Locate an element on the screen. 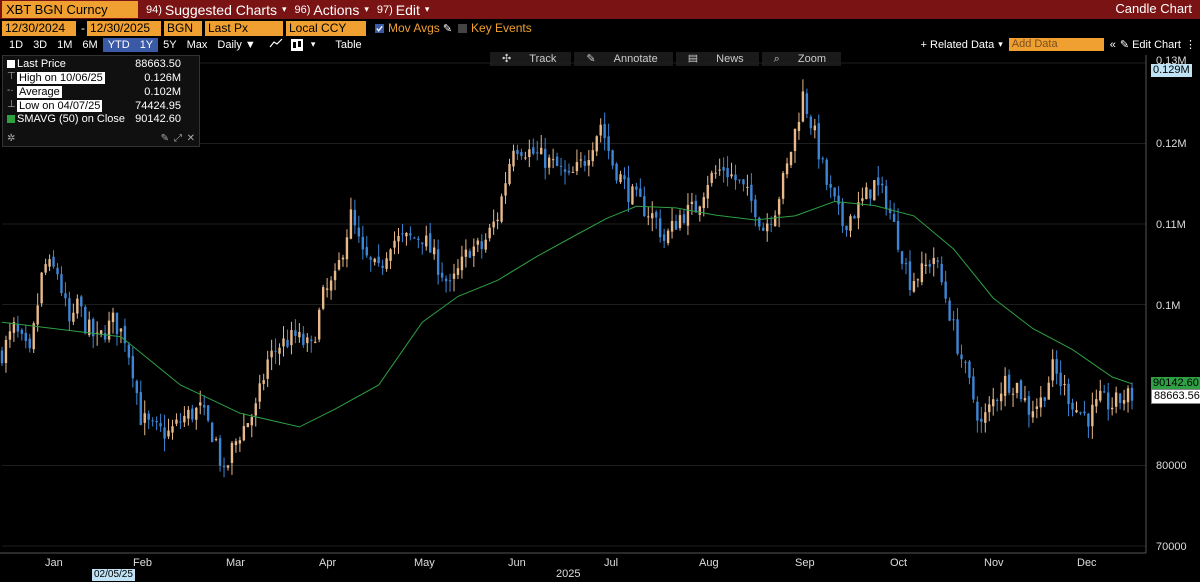  pin-icon: ✎ is located at coordinates (165, 138).